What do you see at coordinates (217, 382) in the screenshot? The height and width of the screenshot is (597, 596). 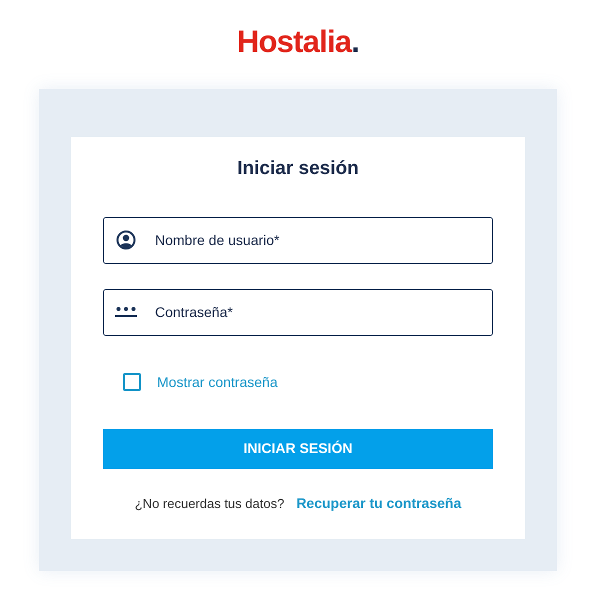 I see `show-password-label: Mostrar contraseña` at bounding box center [217, 382].